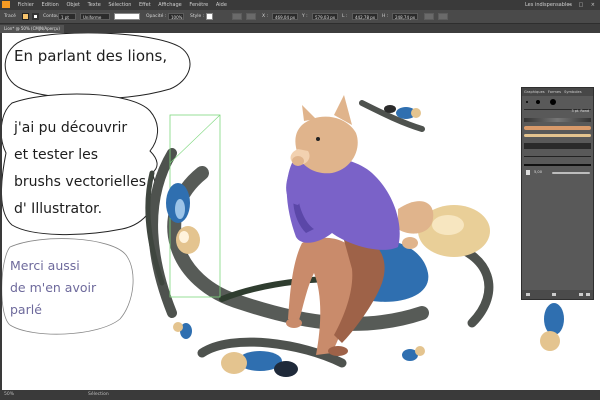  I want to click on workspace-switcher: Les indispensables, so click(548, 5).